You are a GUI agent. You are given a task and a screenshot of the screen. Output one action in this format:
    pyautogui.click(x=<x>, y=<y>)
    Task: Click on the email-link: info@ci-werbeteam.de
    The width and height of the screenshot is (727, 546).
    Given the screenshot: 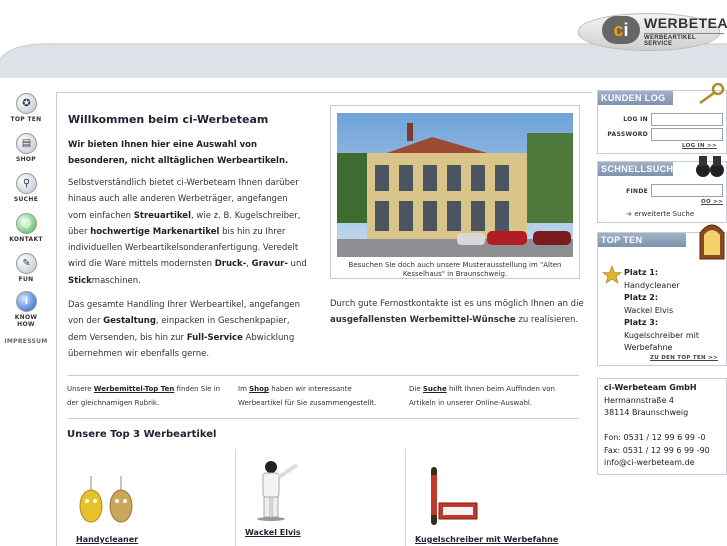 What is the action you would take?
    pyautogui.click(x=649, y=462)
    